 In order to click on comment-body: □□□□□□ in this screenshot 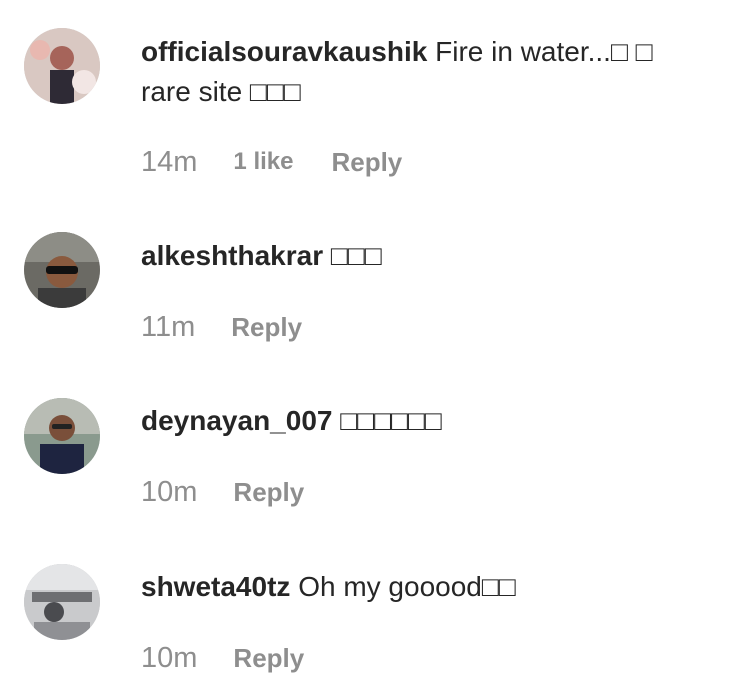, I will do `click(391, 420)`.